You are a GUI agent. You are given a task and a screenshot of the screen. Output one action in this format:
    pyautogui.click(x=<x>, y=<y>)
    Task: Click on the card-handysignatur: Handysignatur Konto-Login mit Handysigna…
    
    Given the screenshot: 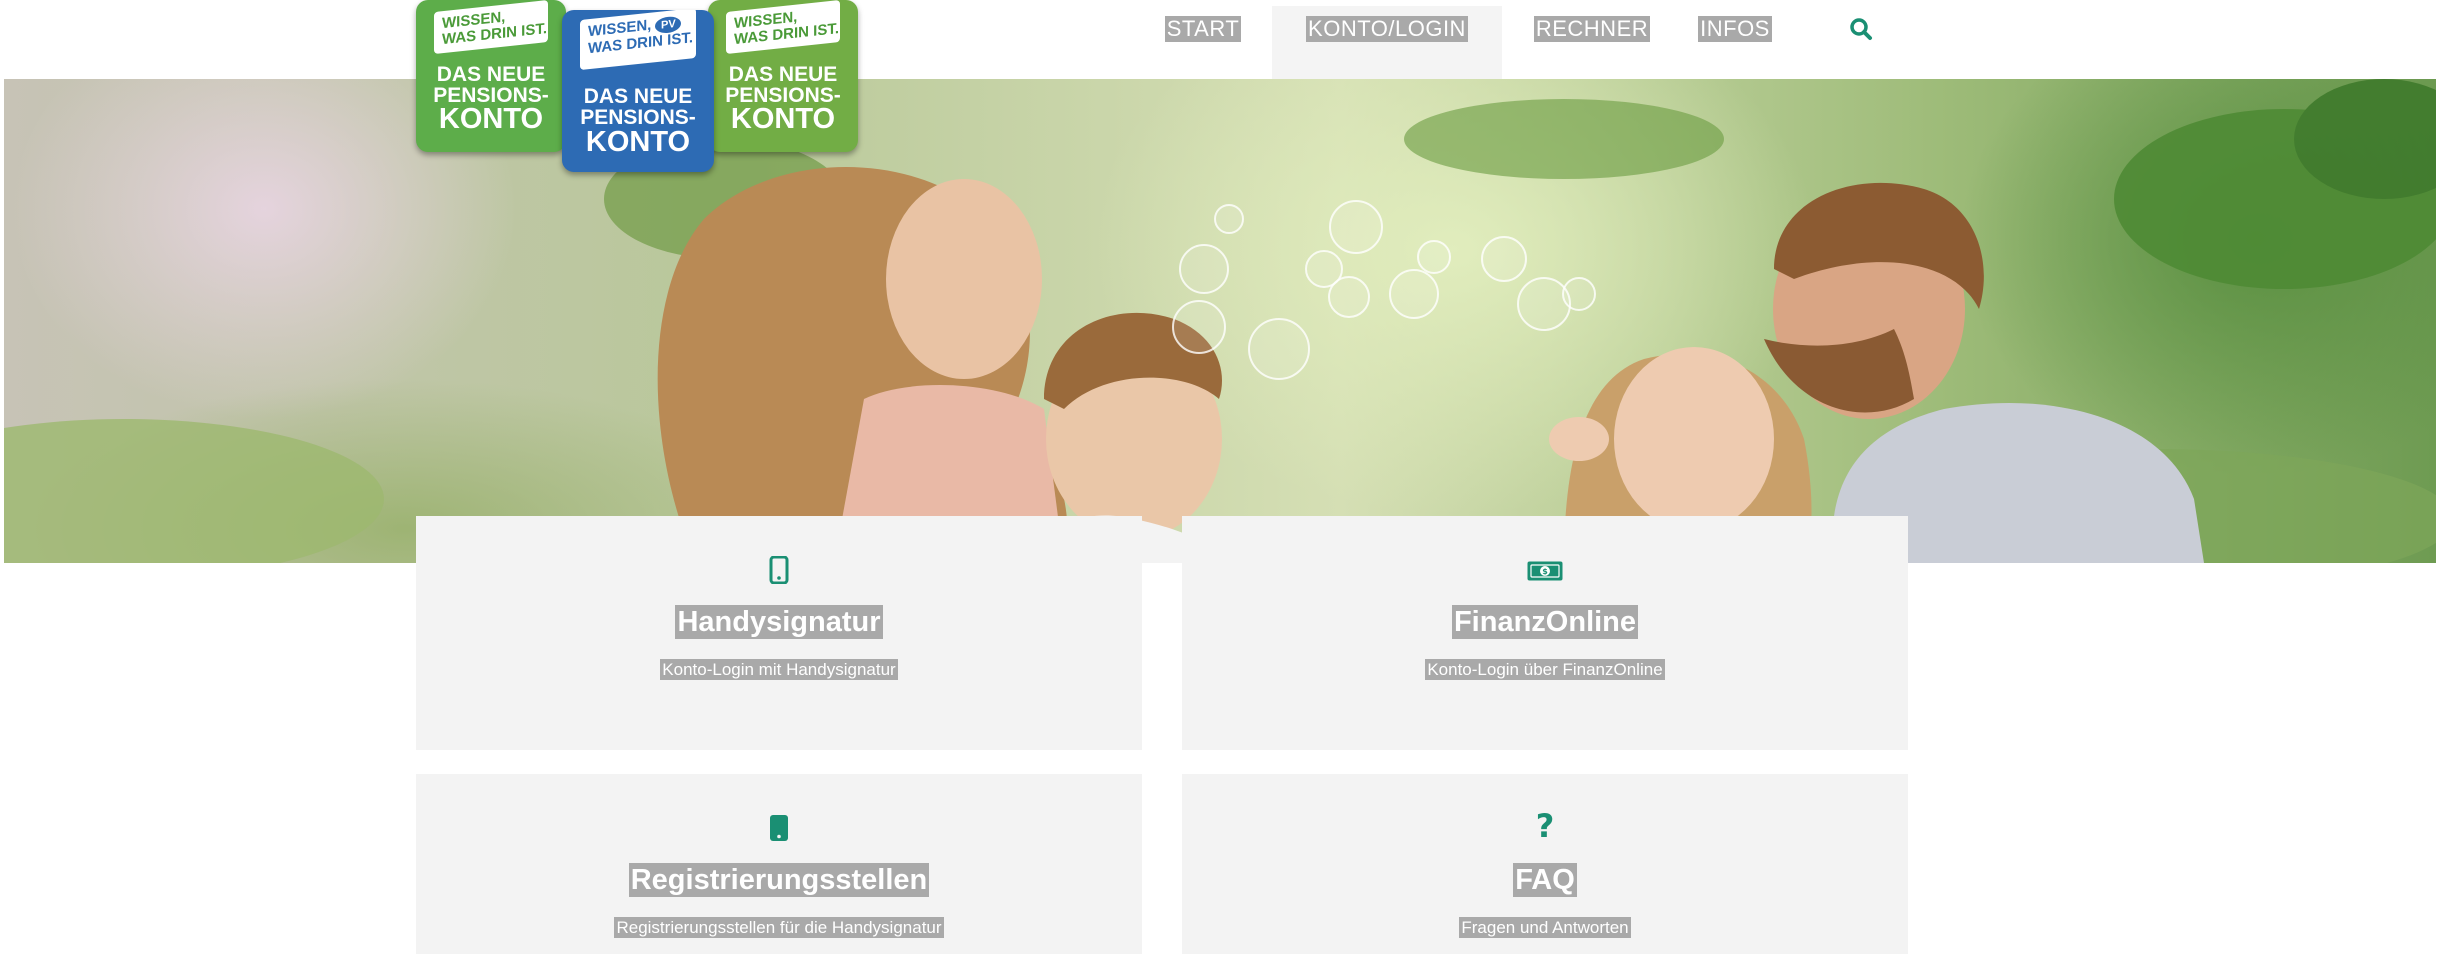 What is the action you would take?
    pyautogui.click(x=779, y=633)
    